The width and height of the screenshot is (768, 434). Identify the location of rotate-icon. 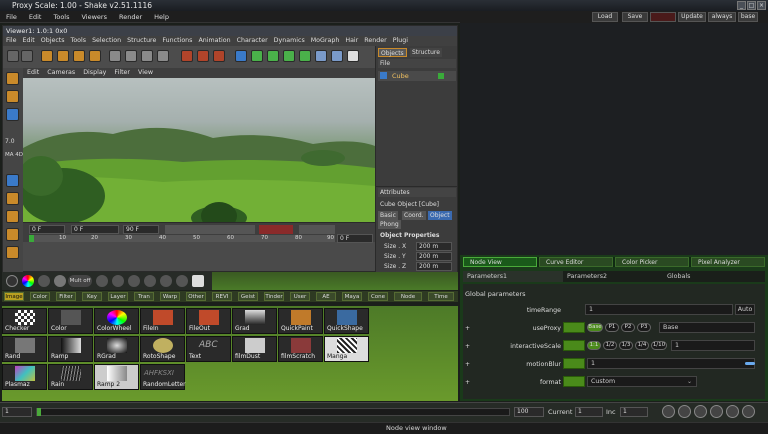
(95, 56).